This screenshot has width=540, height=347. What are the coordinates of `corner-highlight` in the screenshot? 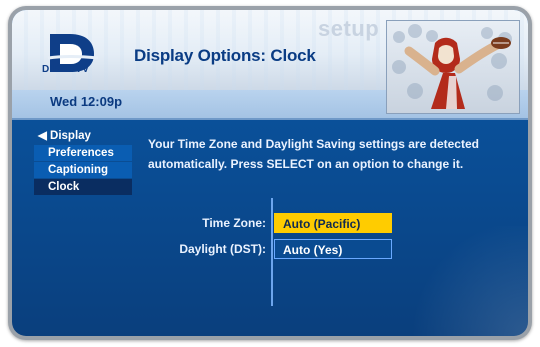 It's located at (448, 281).